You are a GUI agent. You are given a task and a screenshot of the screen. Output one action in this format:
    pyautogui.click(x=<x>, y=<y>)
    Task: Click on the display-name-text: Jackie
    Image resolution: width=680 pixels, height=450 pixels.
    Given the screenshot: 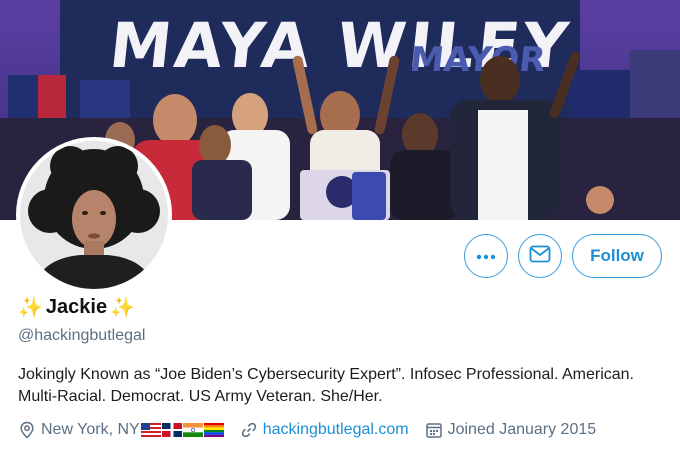 What is the action you would take?
    pyautogui.click(x=76, y=307)
    